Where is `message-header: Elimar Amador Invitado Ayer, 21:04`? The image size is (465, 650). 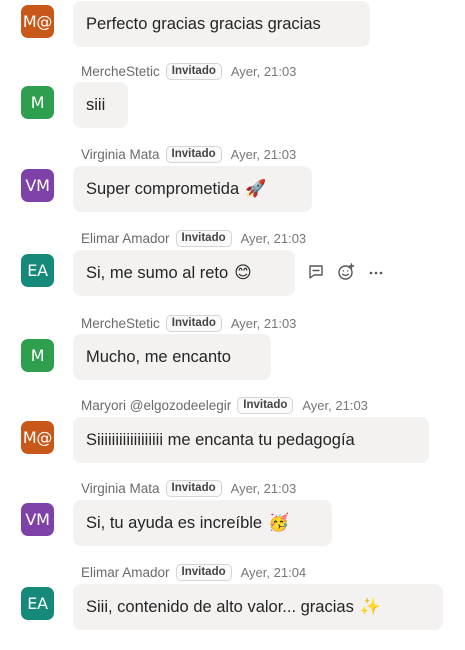 message-header: Elimar Amador Invitado Ayer, 21:04 is located at coordinates (193, 572).